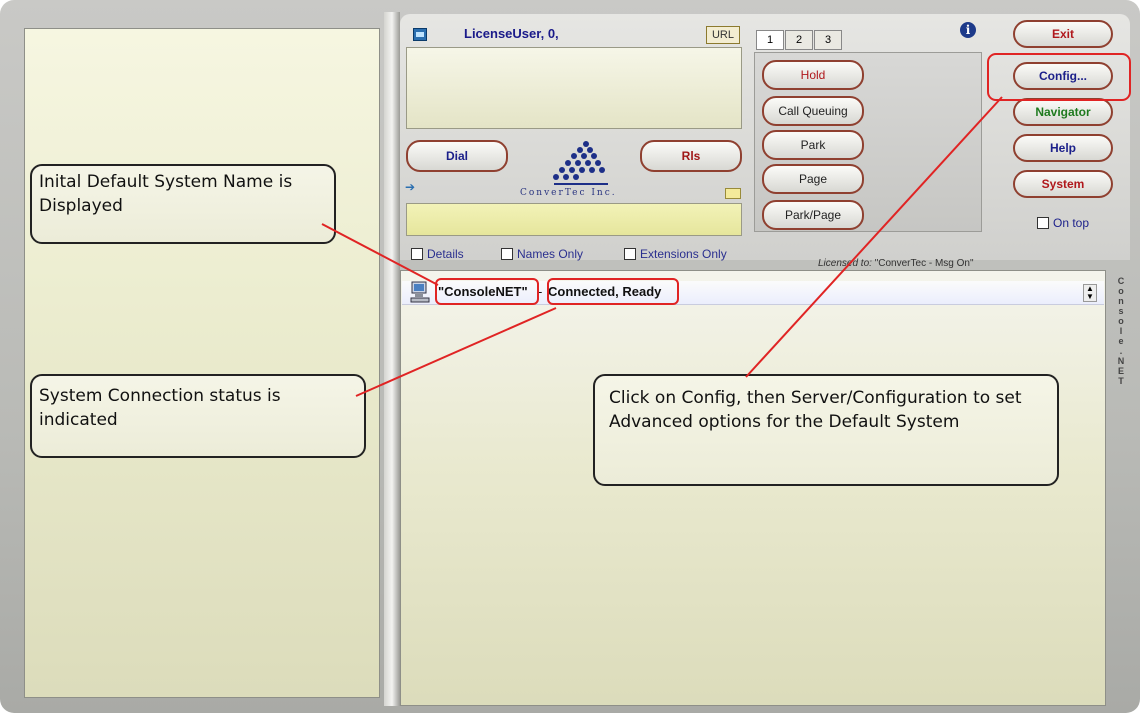 Image resolution: width=1140 pixels, height=713 pixels. I want to click on console-net-side-label: Console.NET, so click(1121, 331).